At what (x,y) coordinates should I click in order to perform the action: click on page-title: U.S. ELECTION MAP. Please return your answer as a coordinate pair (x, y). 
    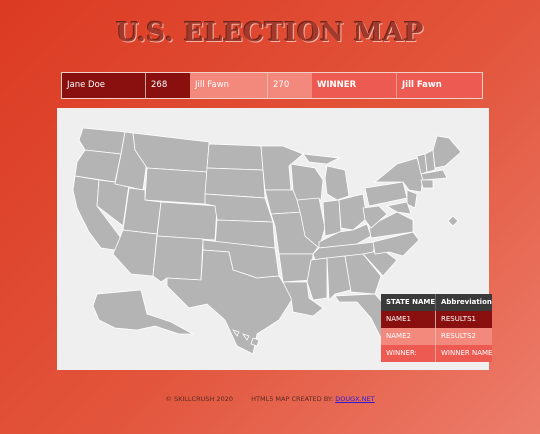
    Looking at the image, I should click on (270, 33).